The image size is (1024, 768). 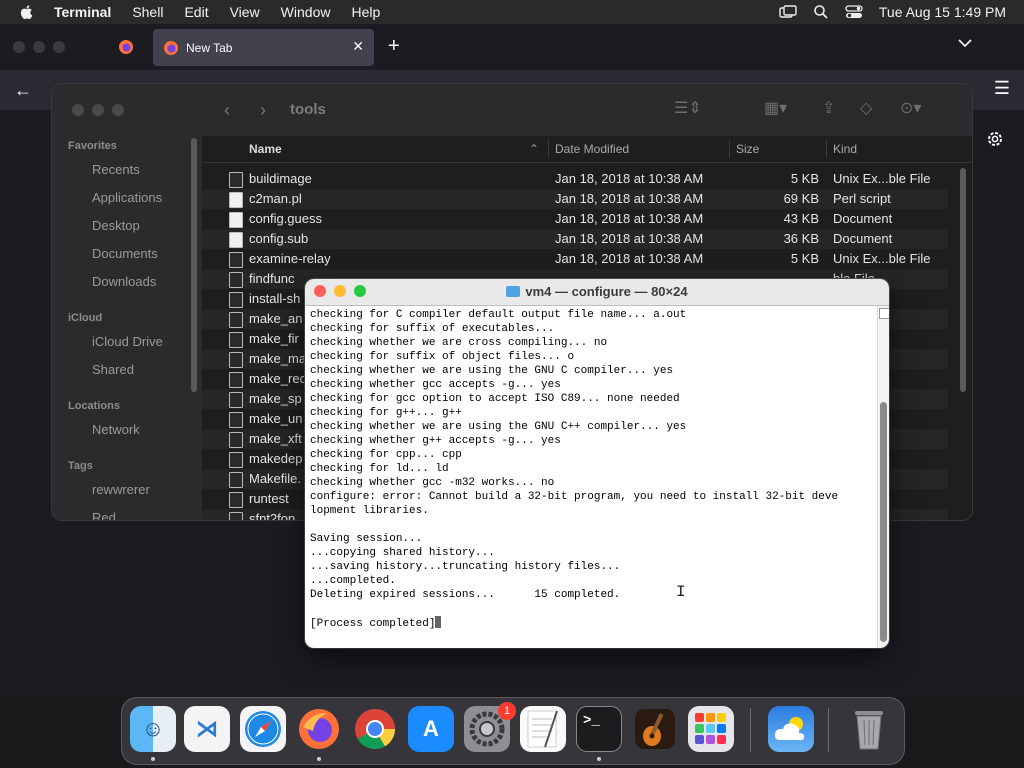 What do you see at coordinates (127, 197) in the screenshot?
I see `sidebar-item-applications: Applications` at bounding box center [127, 197].